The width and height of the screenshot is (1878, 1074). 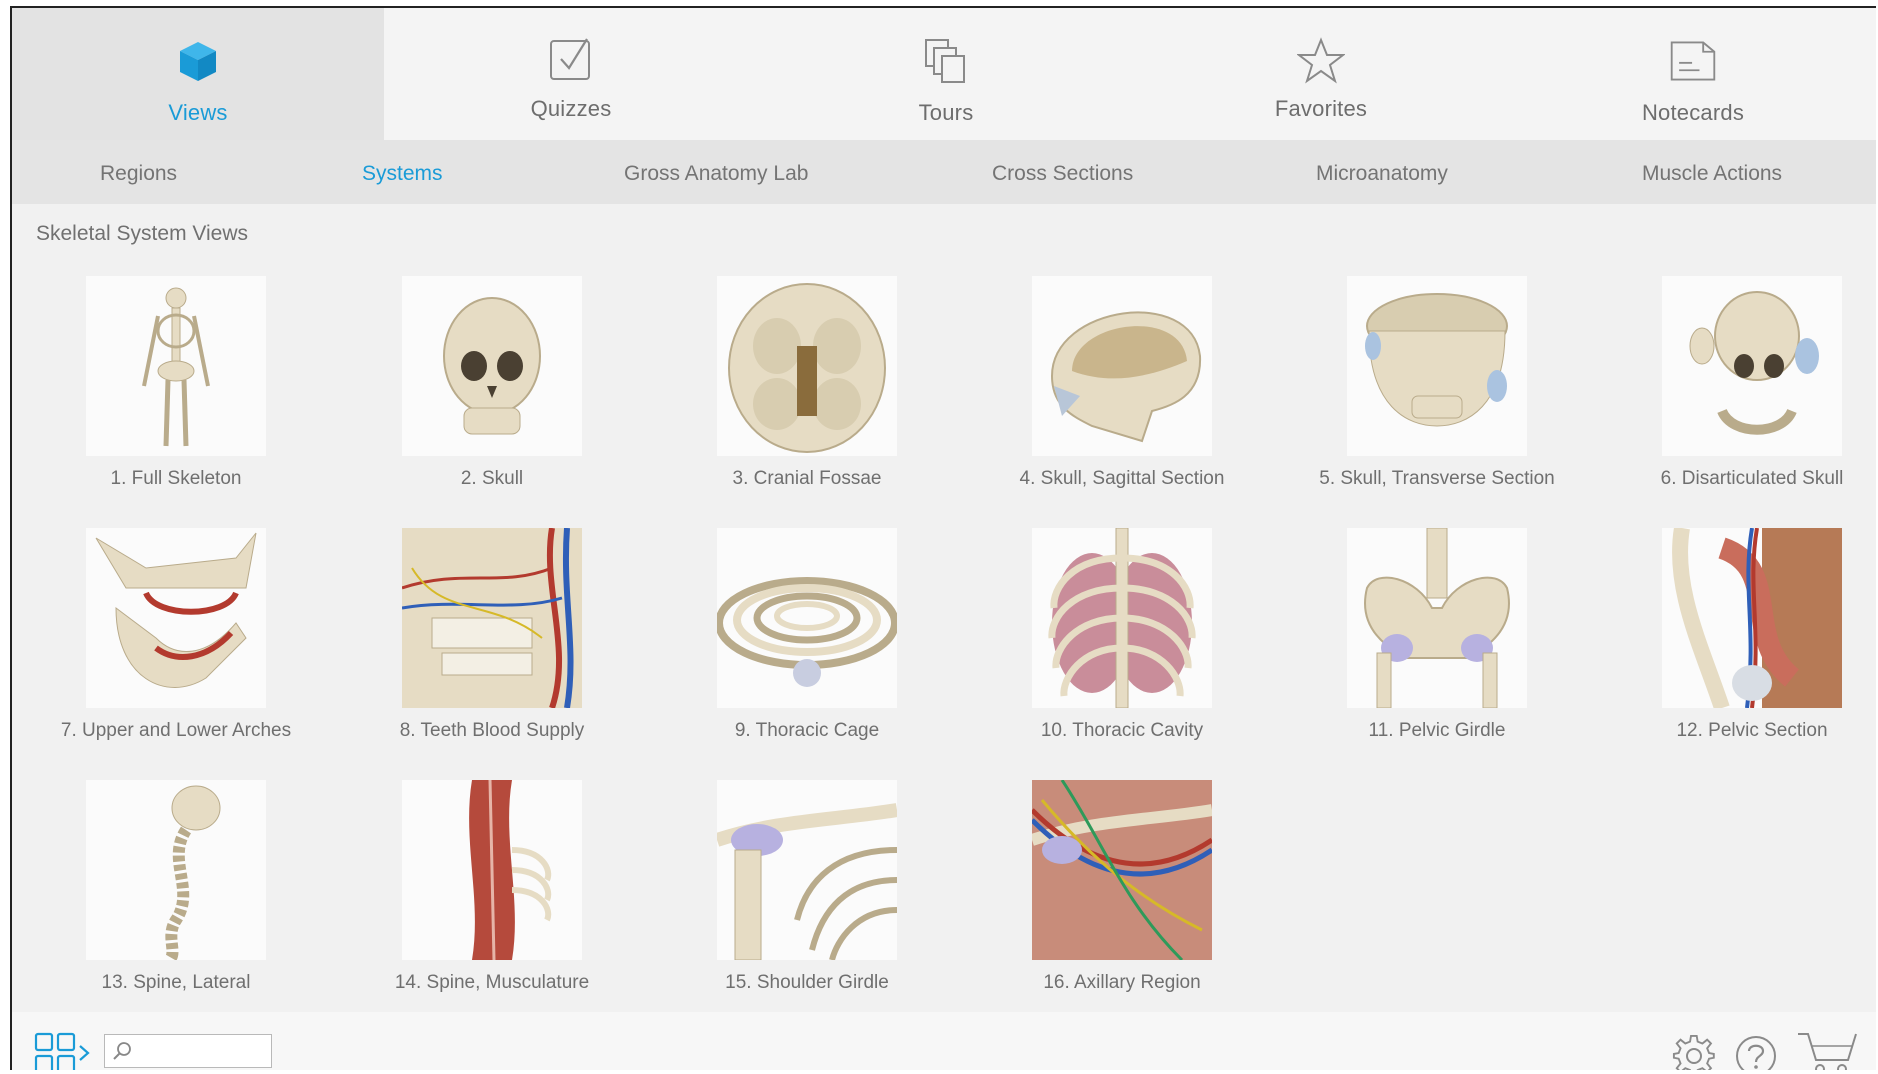 I want to click on subtab-muscle-actions: Muscle Actions, so click(x=1712, y=174).